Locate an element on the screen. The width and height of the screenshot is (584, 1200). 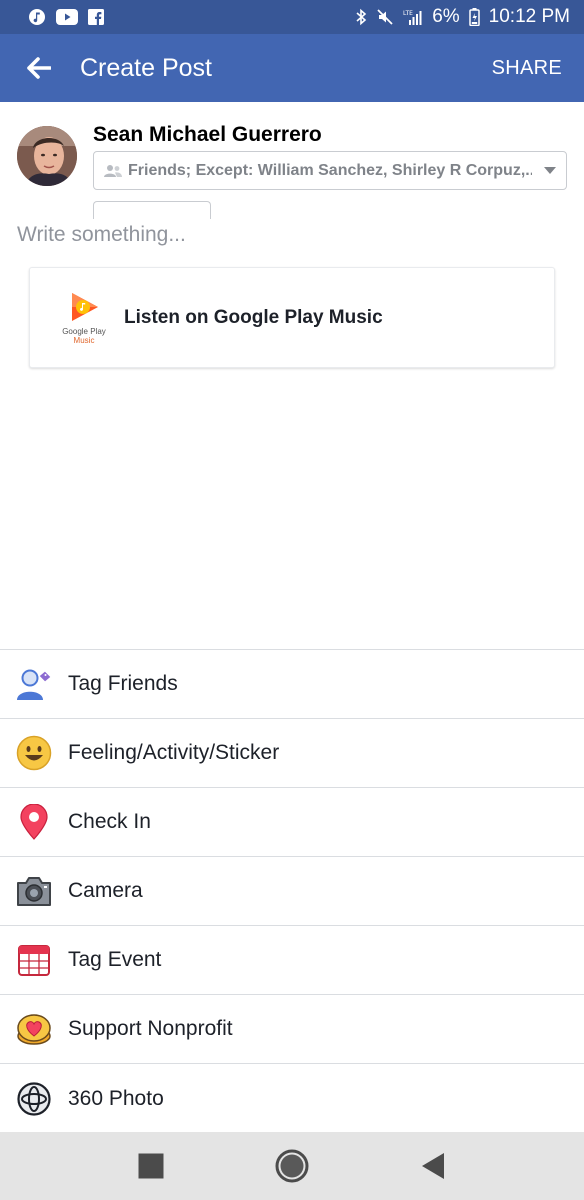
friends-icon is located at coordinates (113, 170).